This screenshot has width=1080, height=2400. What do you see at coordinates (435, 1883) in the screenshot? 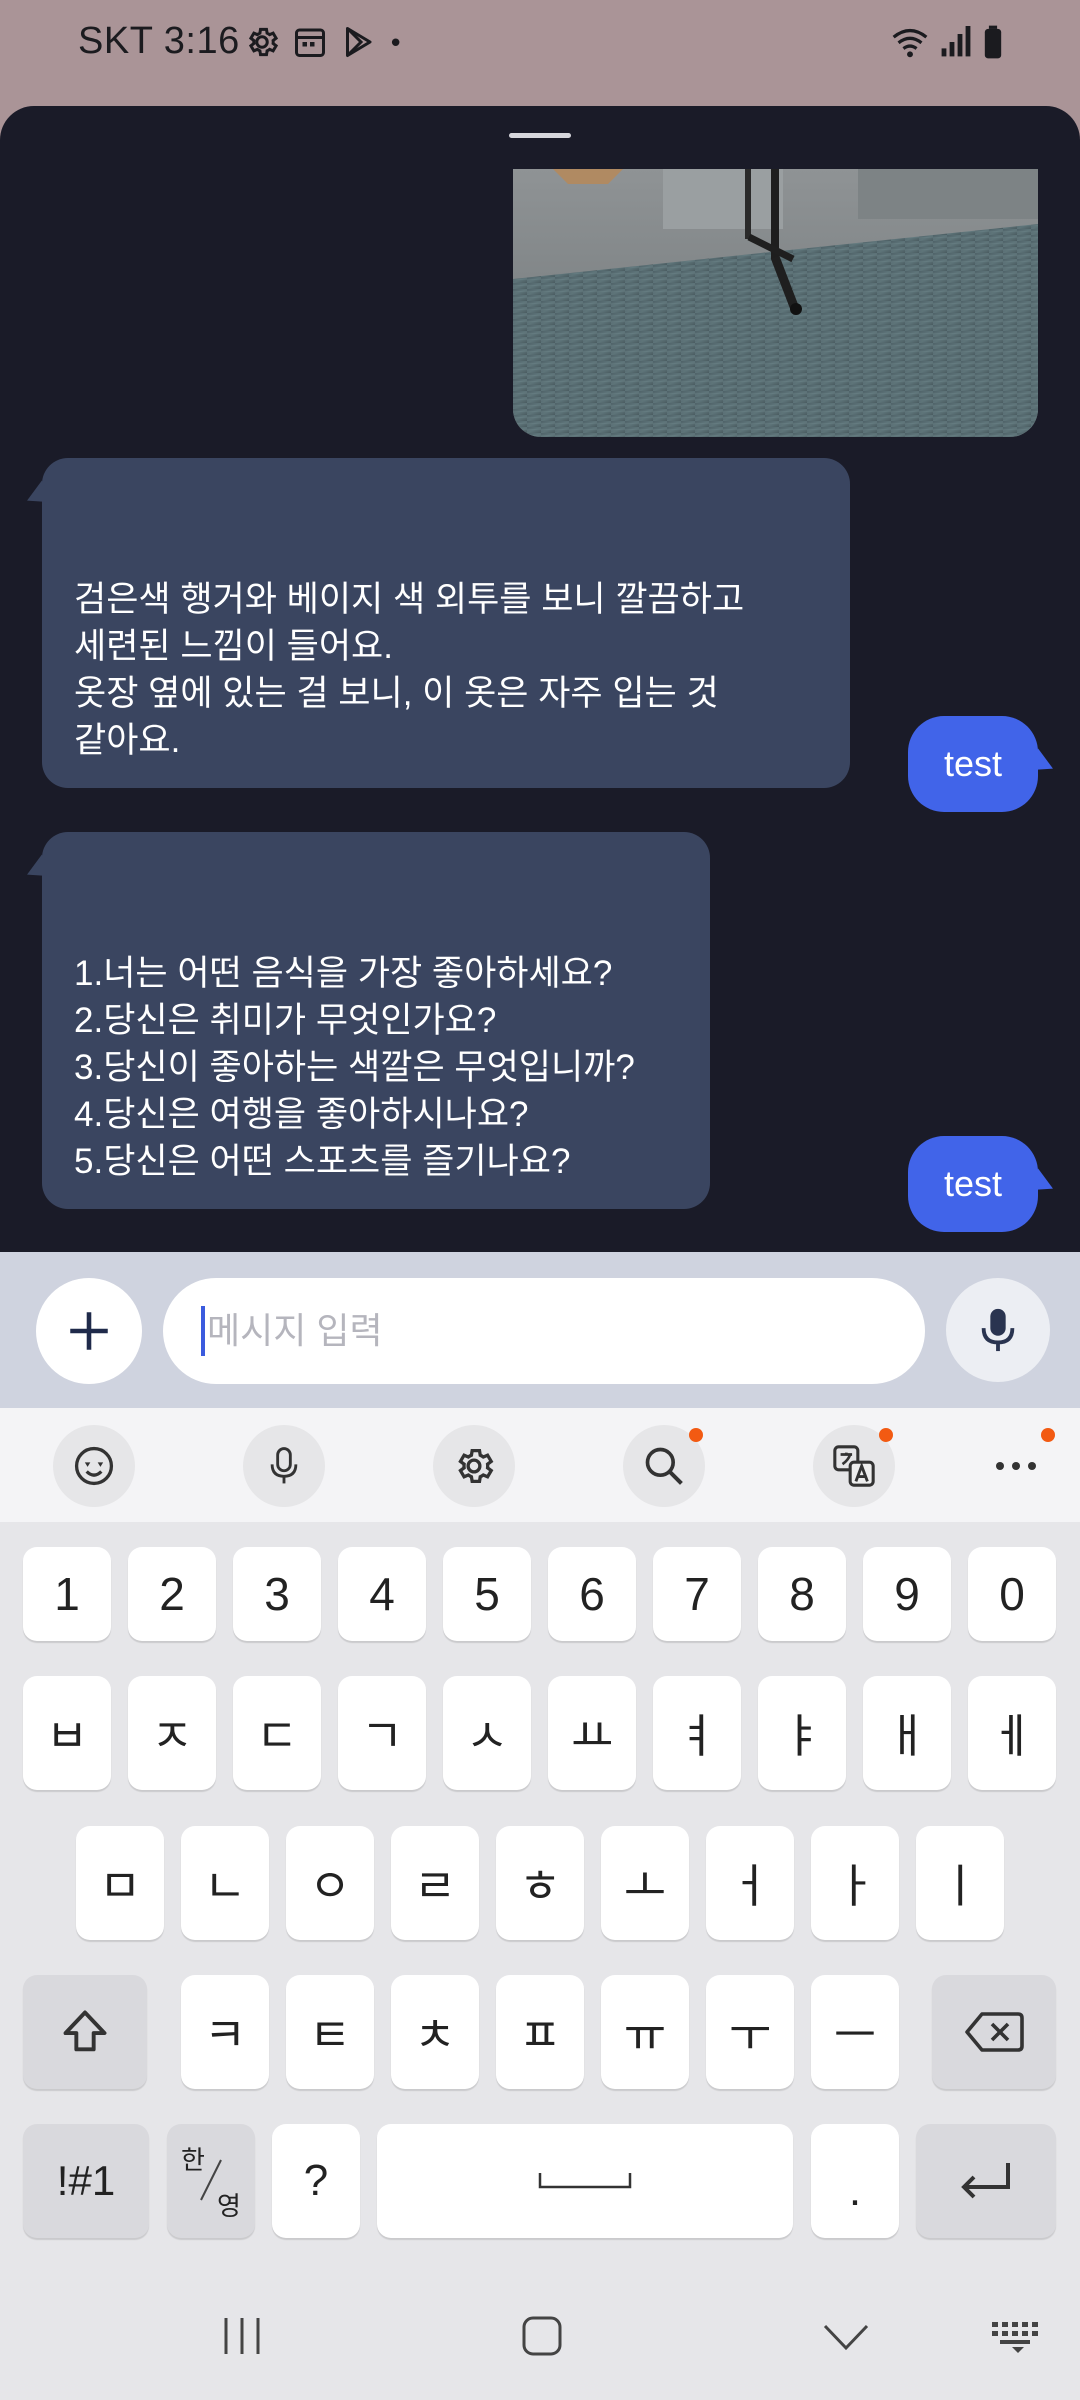
I see `key-rieul: ㄹ` at bounding box center [435, 1883].